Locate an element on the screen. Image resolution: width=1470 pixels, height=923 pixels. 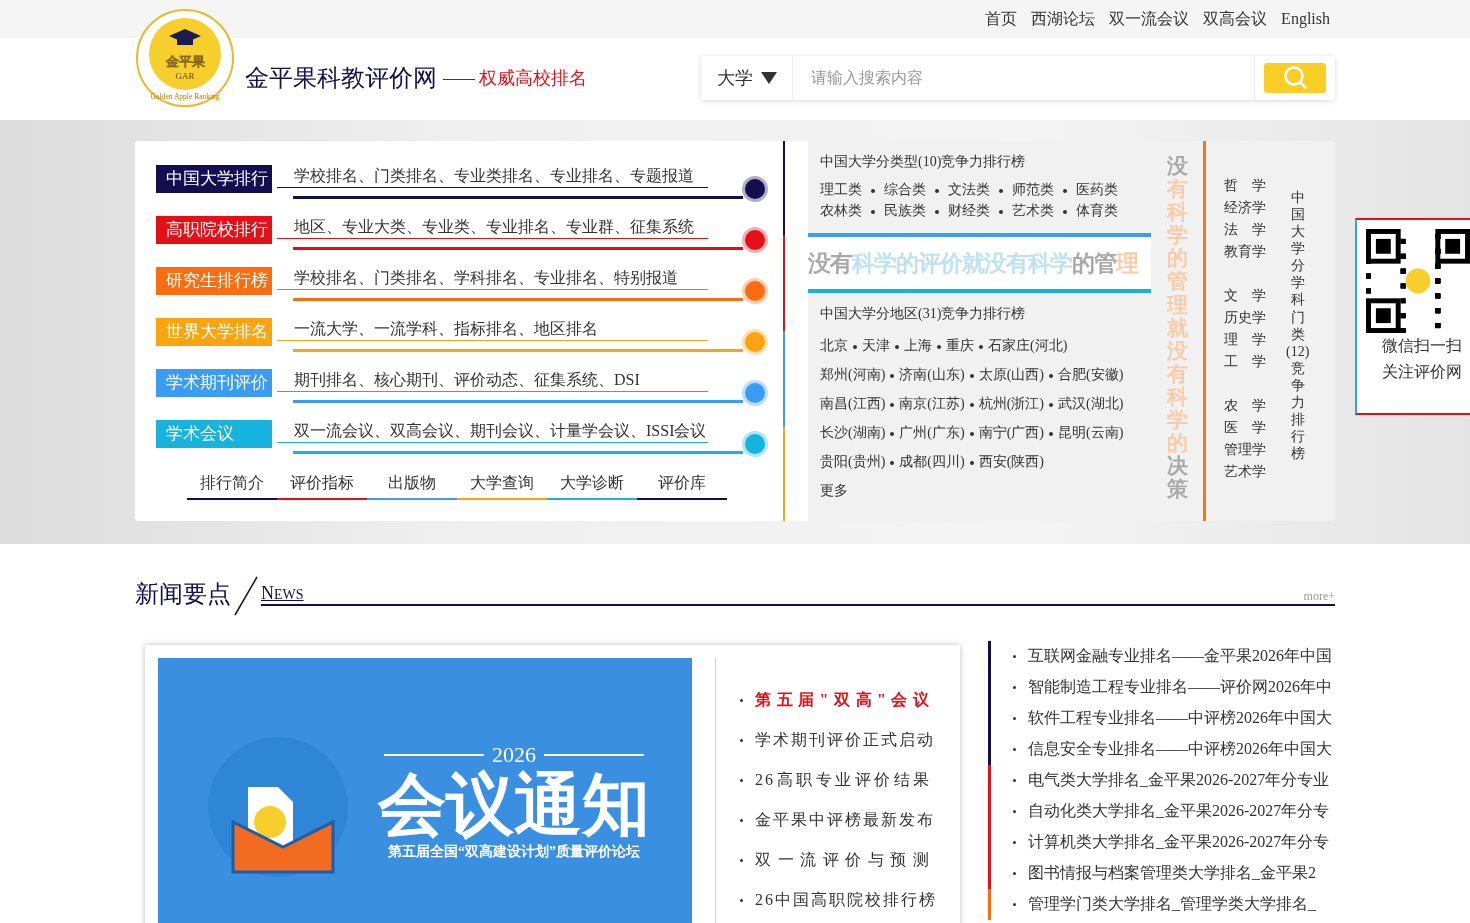
category-links: 学校排名、门类排名、学科排名、专业排名、特别报道 is located at coordinates (502, 278).